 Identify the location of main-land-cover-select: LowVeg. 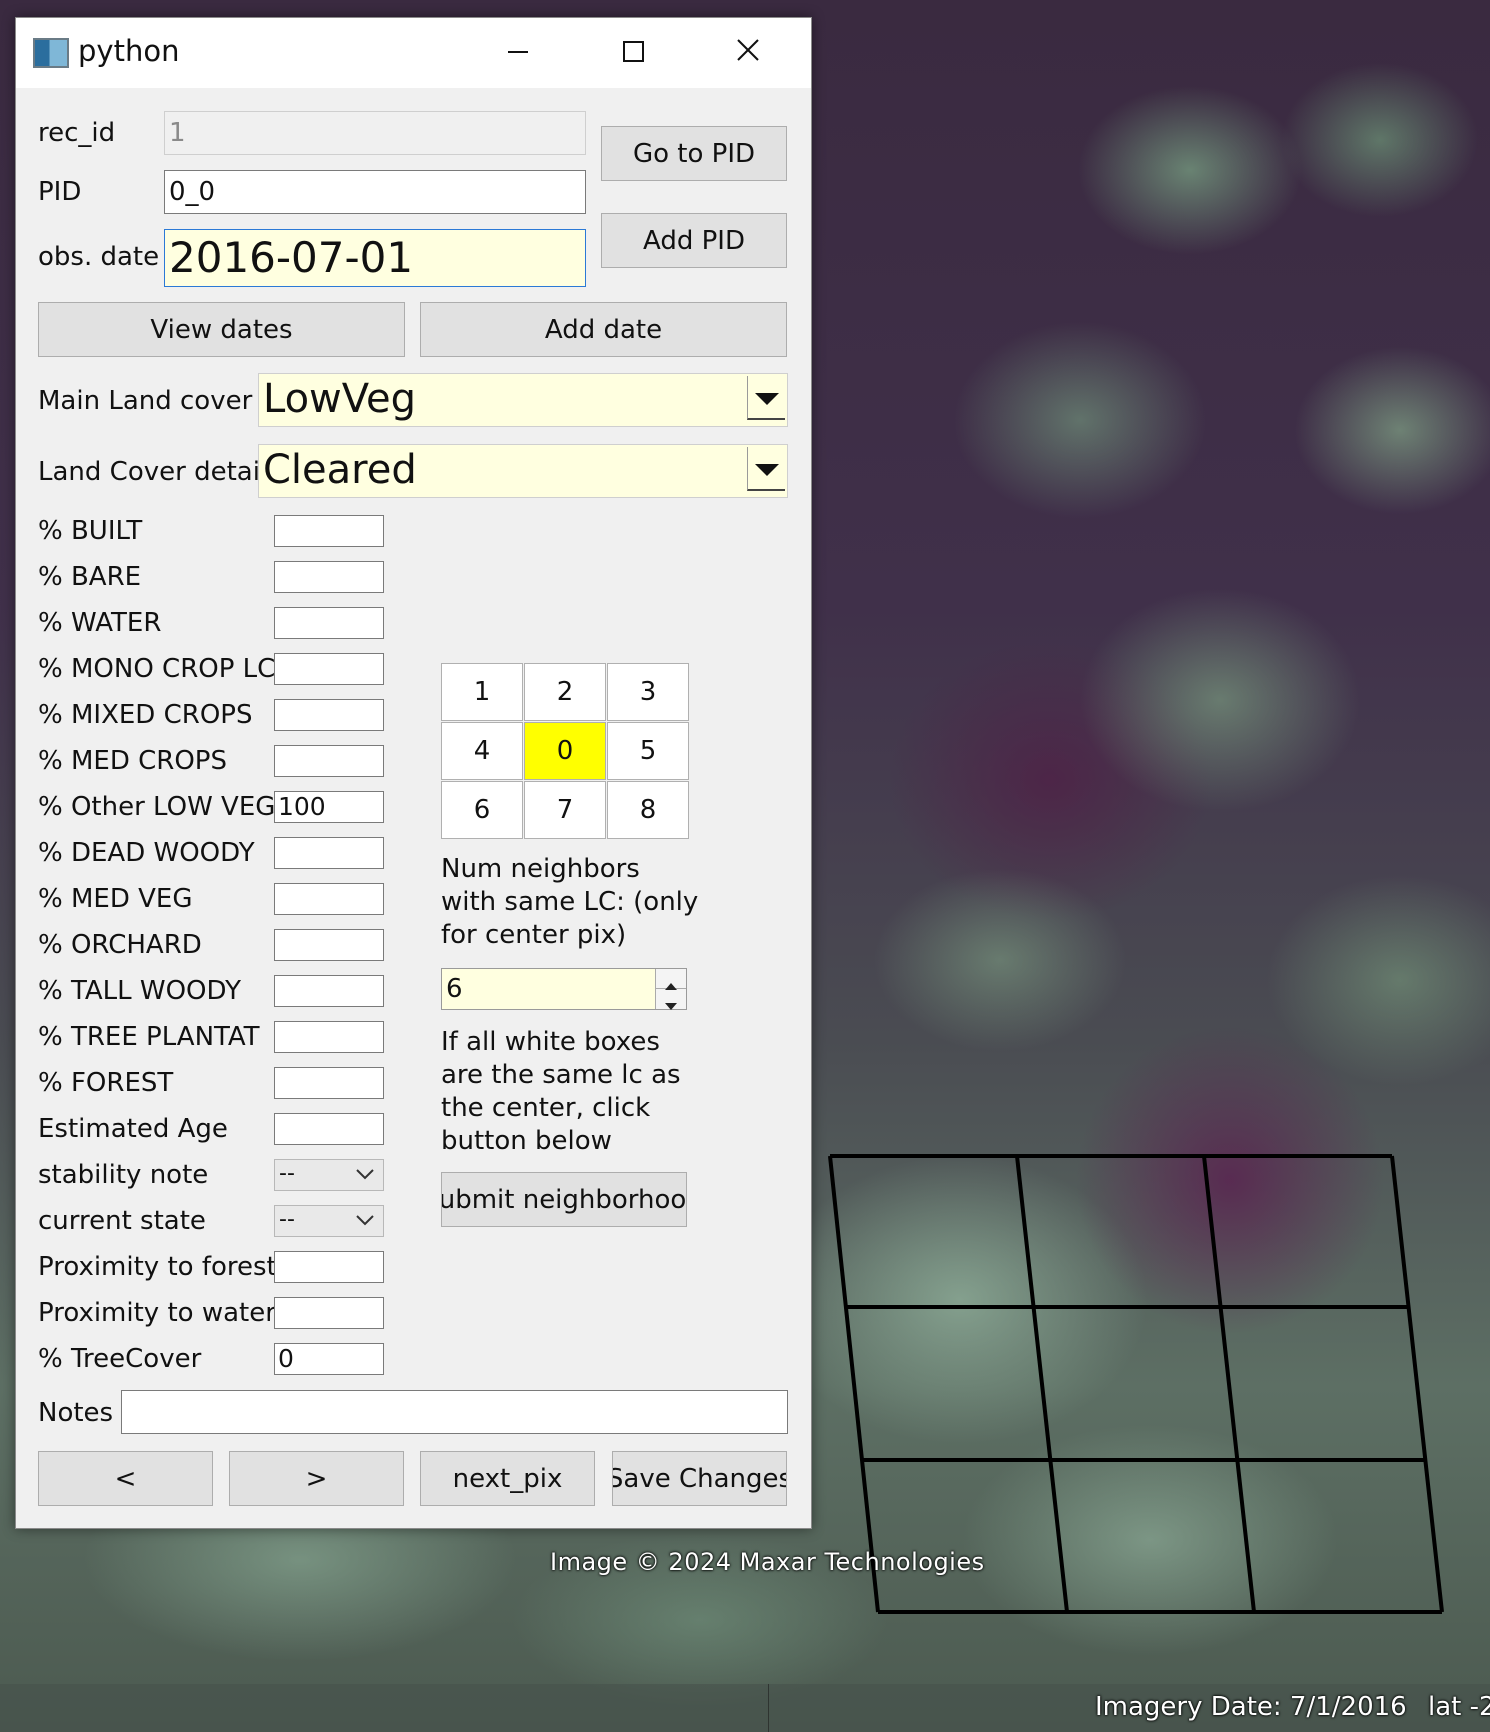
(523, 400).